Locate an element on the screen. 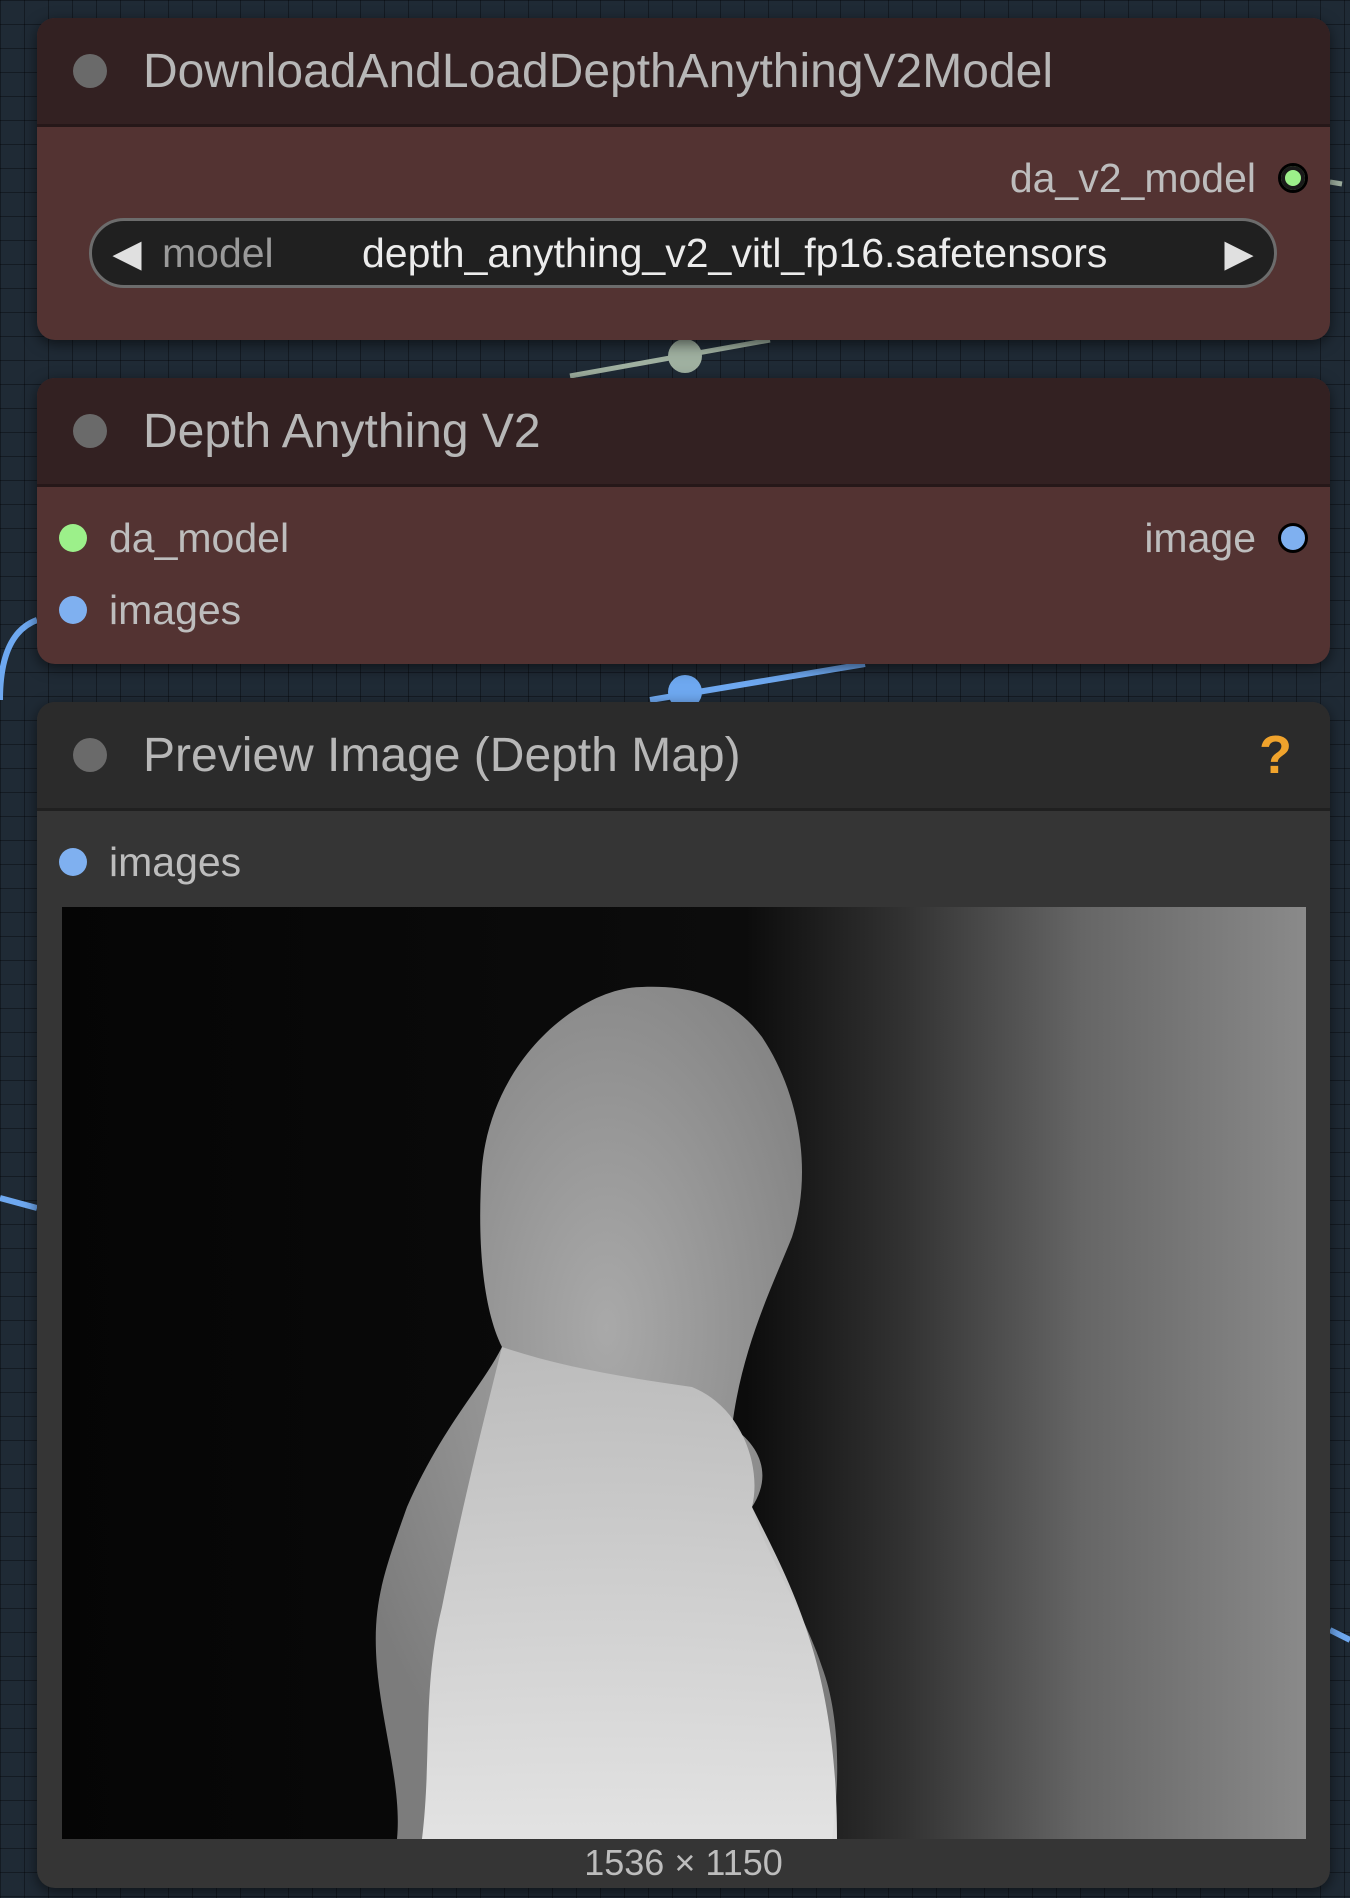 This screenshot has width=1350, height=1898. prev-arrow-icon: ◀ is located at coordinates (127, 253).